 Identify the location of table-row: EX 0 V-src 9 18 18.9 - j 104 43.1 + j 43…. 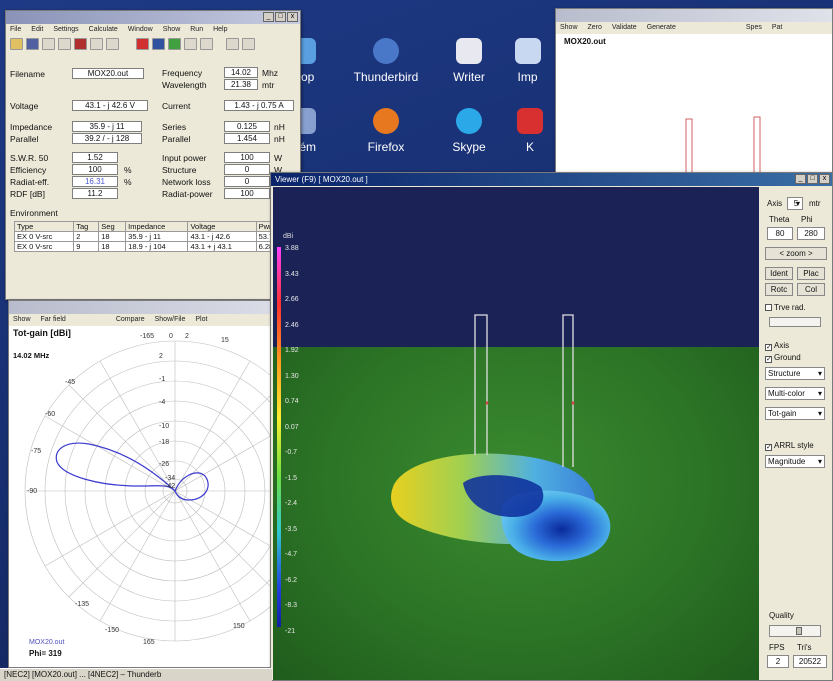
(156, 246).